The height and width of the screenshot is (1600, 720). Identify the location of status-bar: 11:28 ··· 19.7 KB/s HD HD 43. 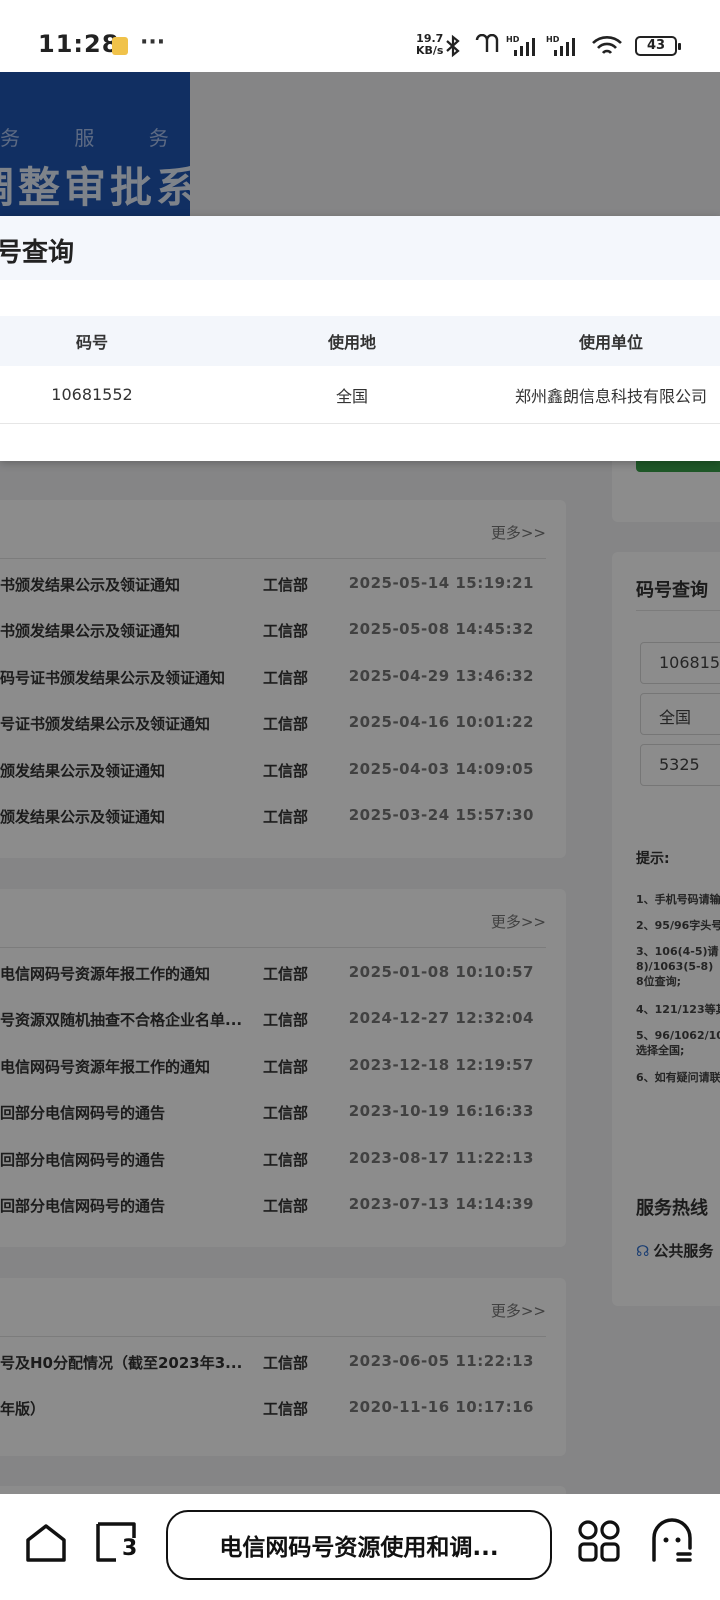
(360, 36).